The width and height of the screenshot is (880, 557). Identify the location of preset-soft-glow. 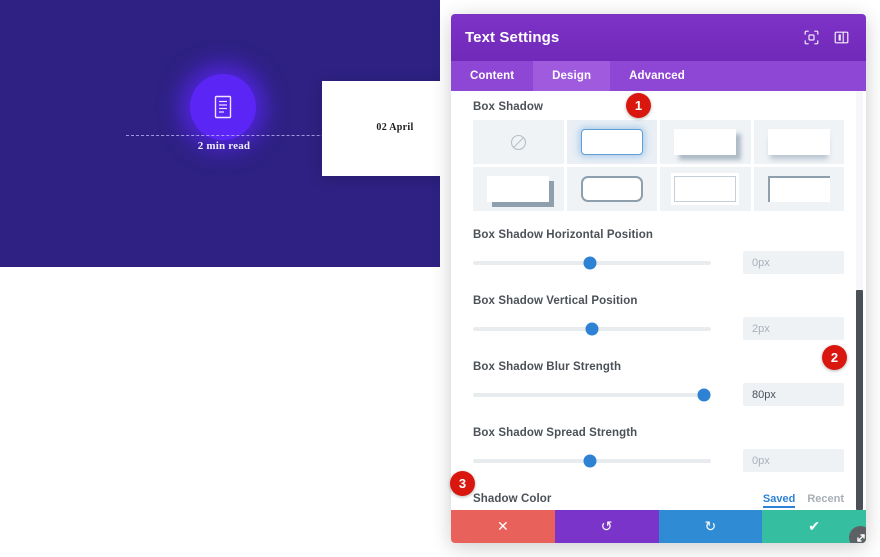
(611, 142).